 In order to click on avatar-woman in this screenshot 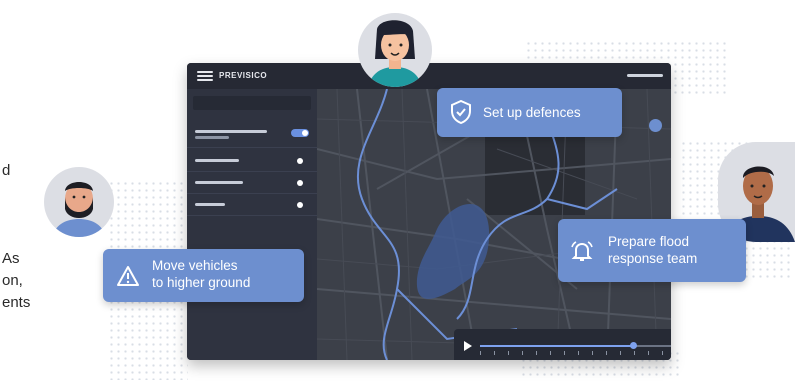, I will do `click(395, 50)`.